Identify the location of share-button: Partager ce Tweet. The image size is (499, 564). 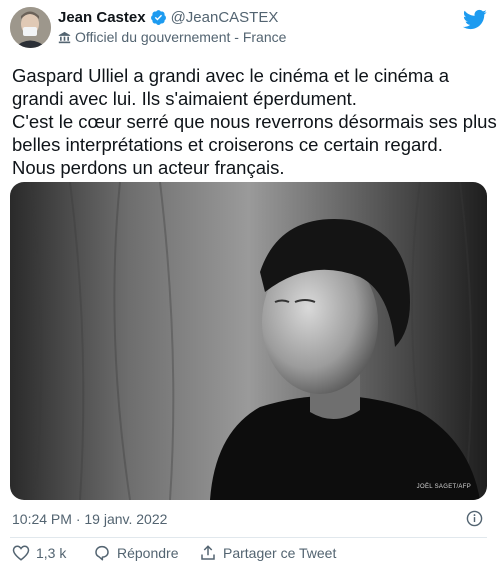
(267, 553).